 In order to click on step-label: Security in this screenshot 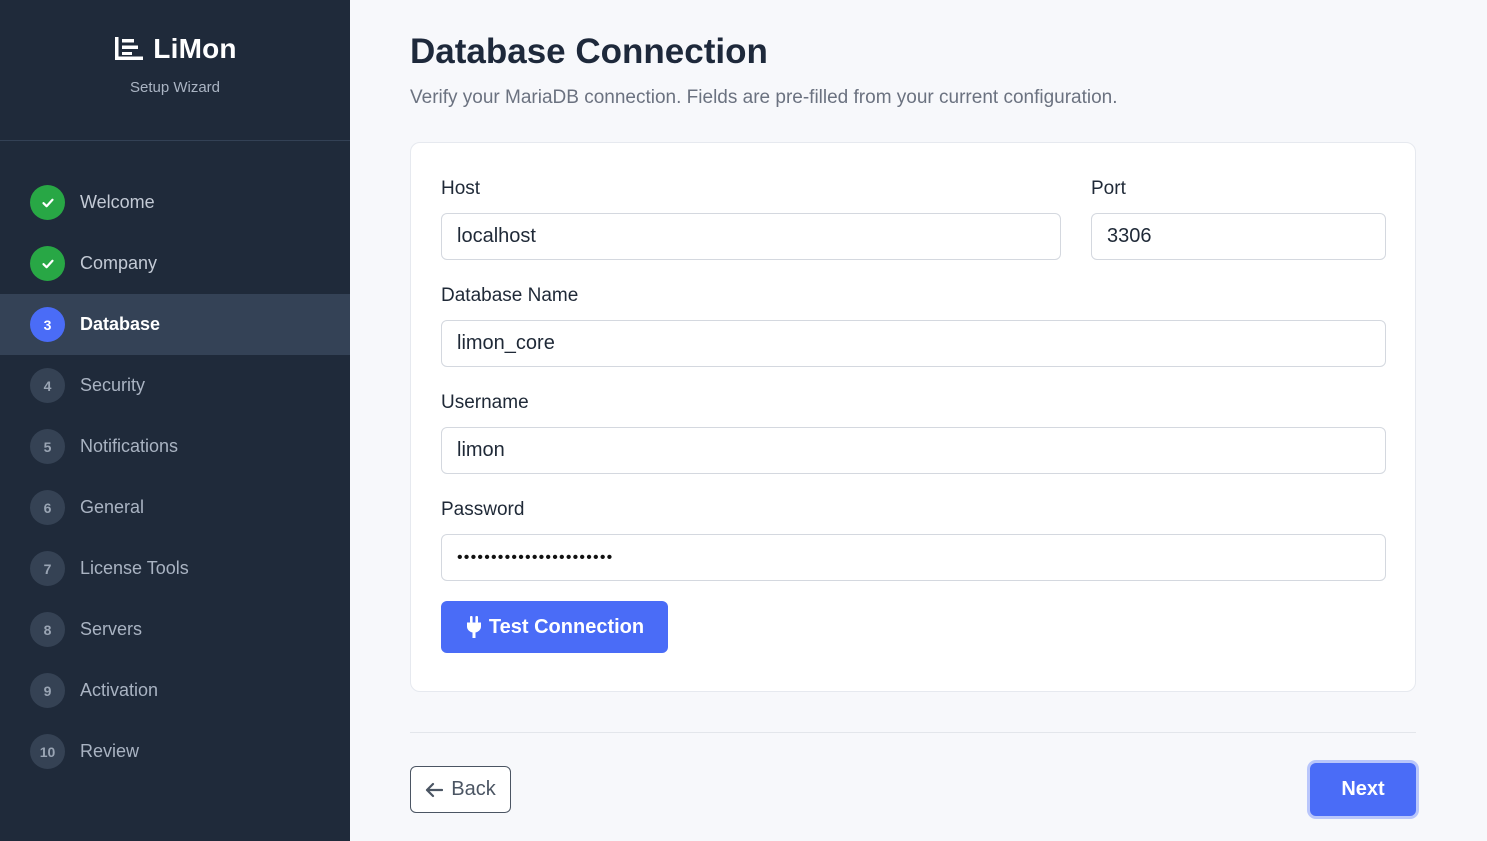, I will do `click(113, 385)`.